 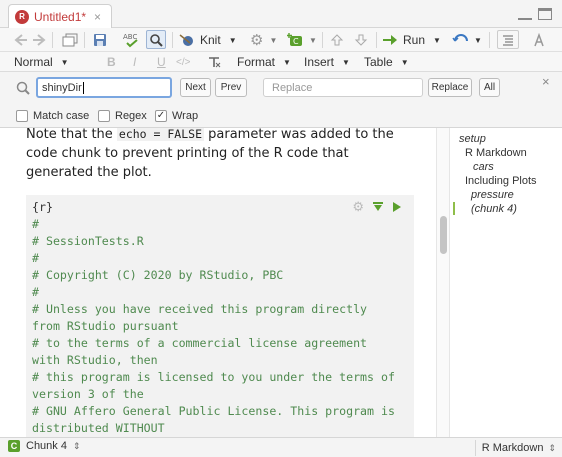 I want to click on inline-code: echo = FALSE, so click(x=160, y=134).